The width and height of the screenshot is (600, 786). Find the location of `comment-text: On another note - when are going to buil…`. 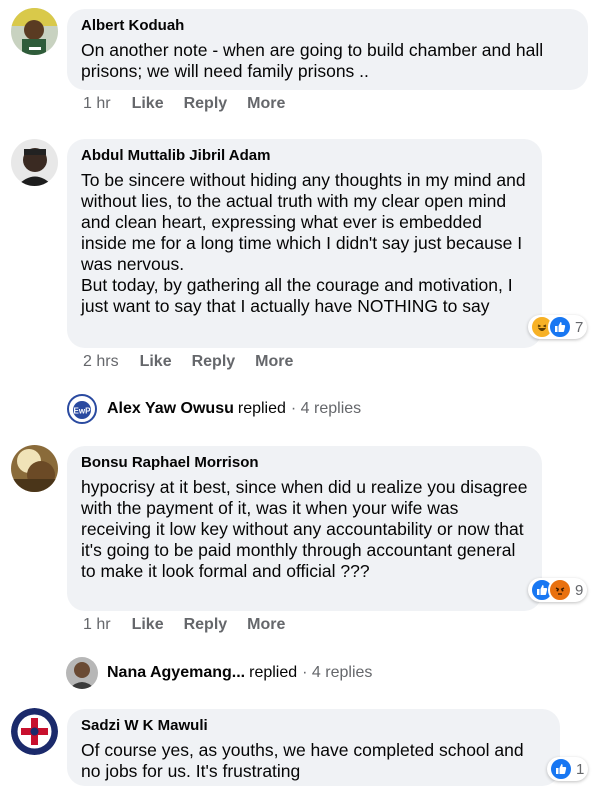

comment-text: On another note - when are going to buil… is located at coordinates (312, 60).